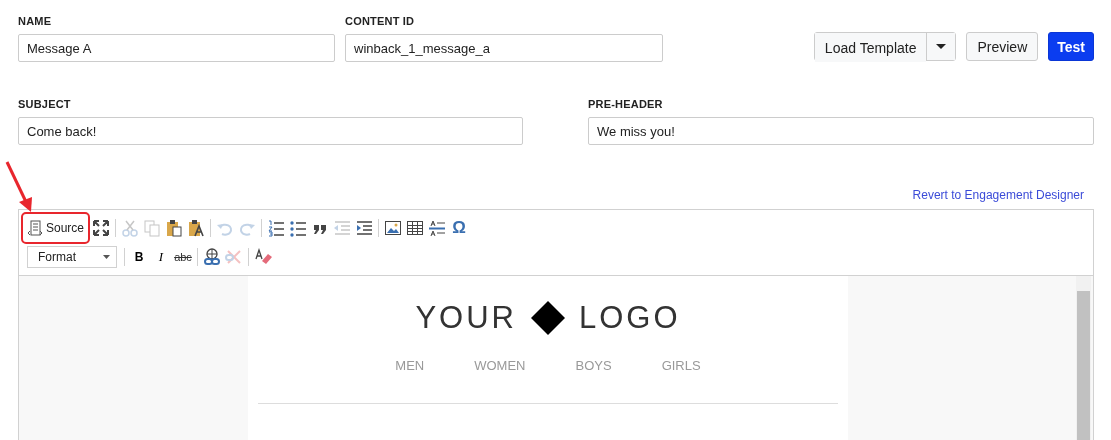 The width and height of the screenshot is (1111, 440). I want to click on field-label: PRE-HEADER, so click(626, 104).